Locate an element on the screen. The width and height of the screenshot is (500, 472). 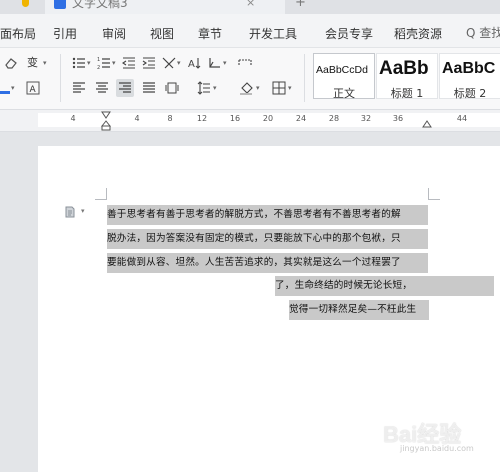
document-text-line: 善于思考者有善于思考者的解脱方式，不善思考者有不善思考者的解 is located at coordinates (267, 215).